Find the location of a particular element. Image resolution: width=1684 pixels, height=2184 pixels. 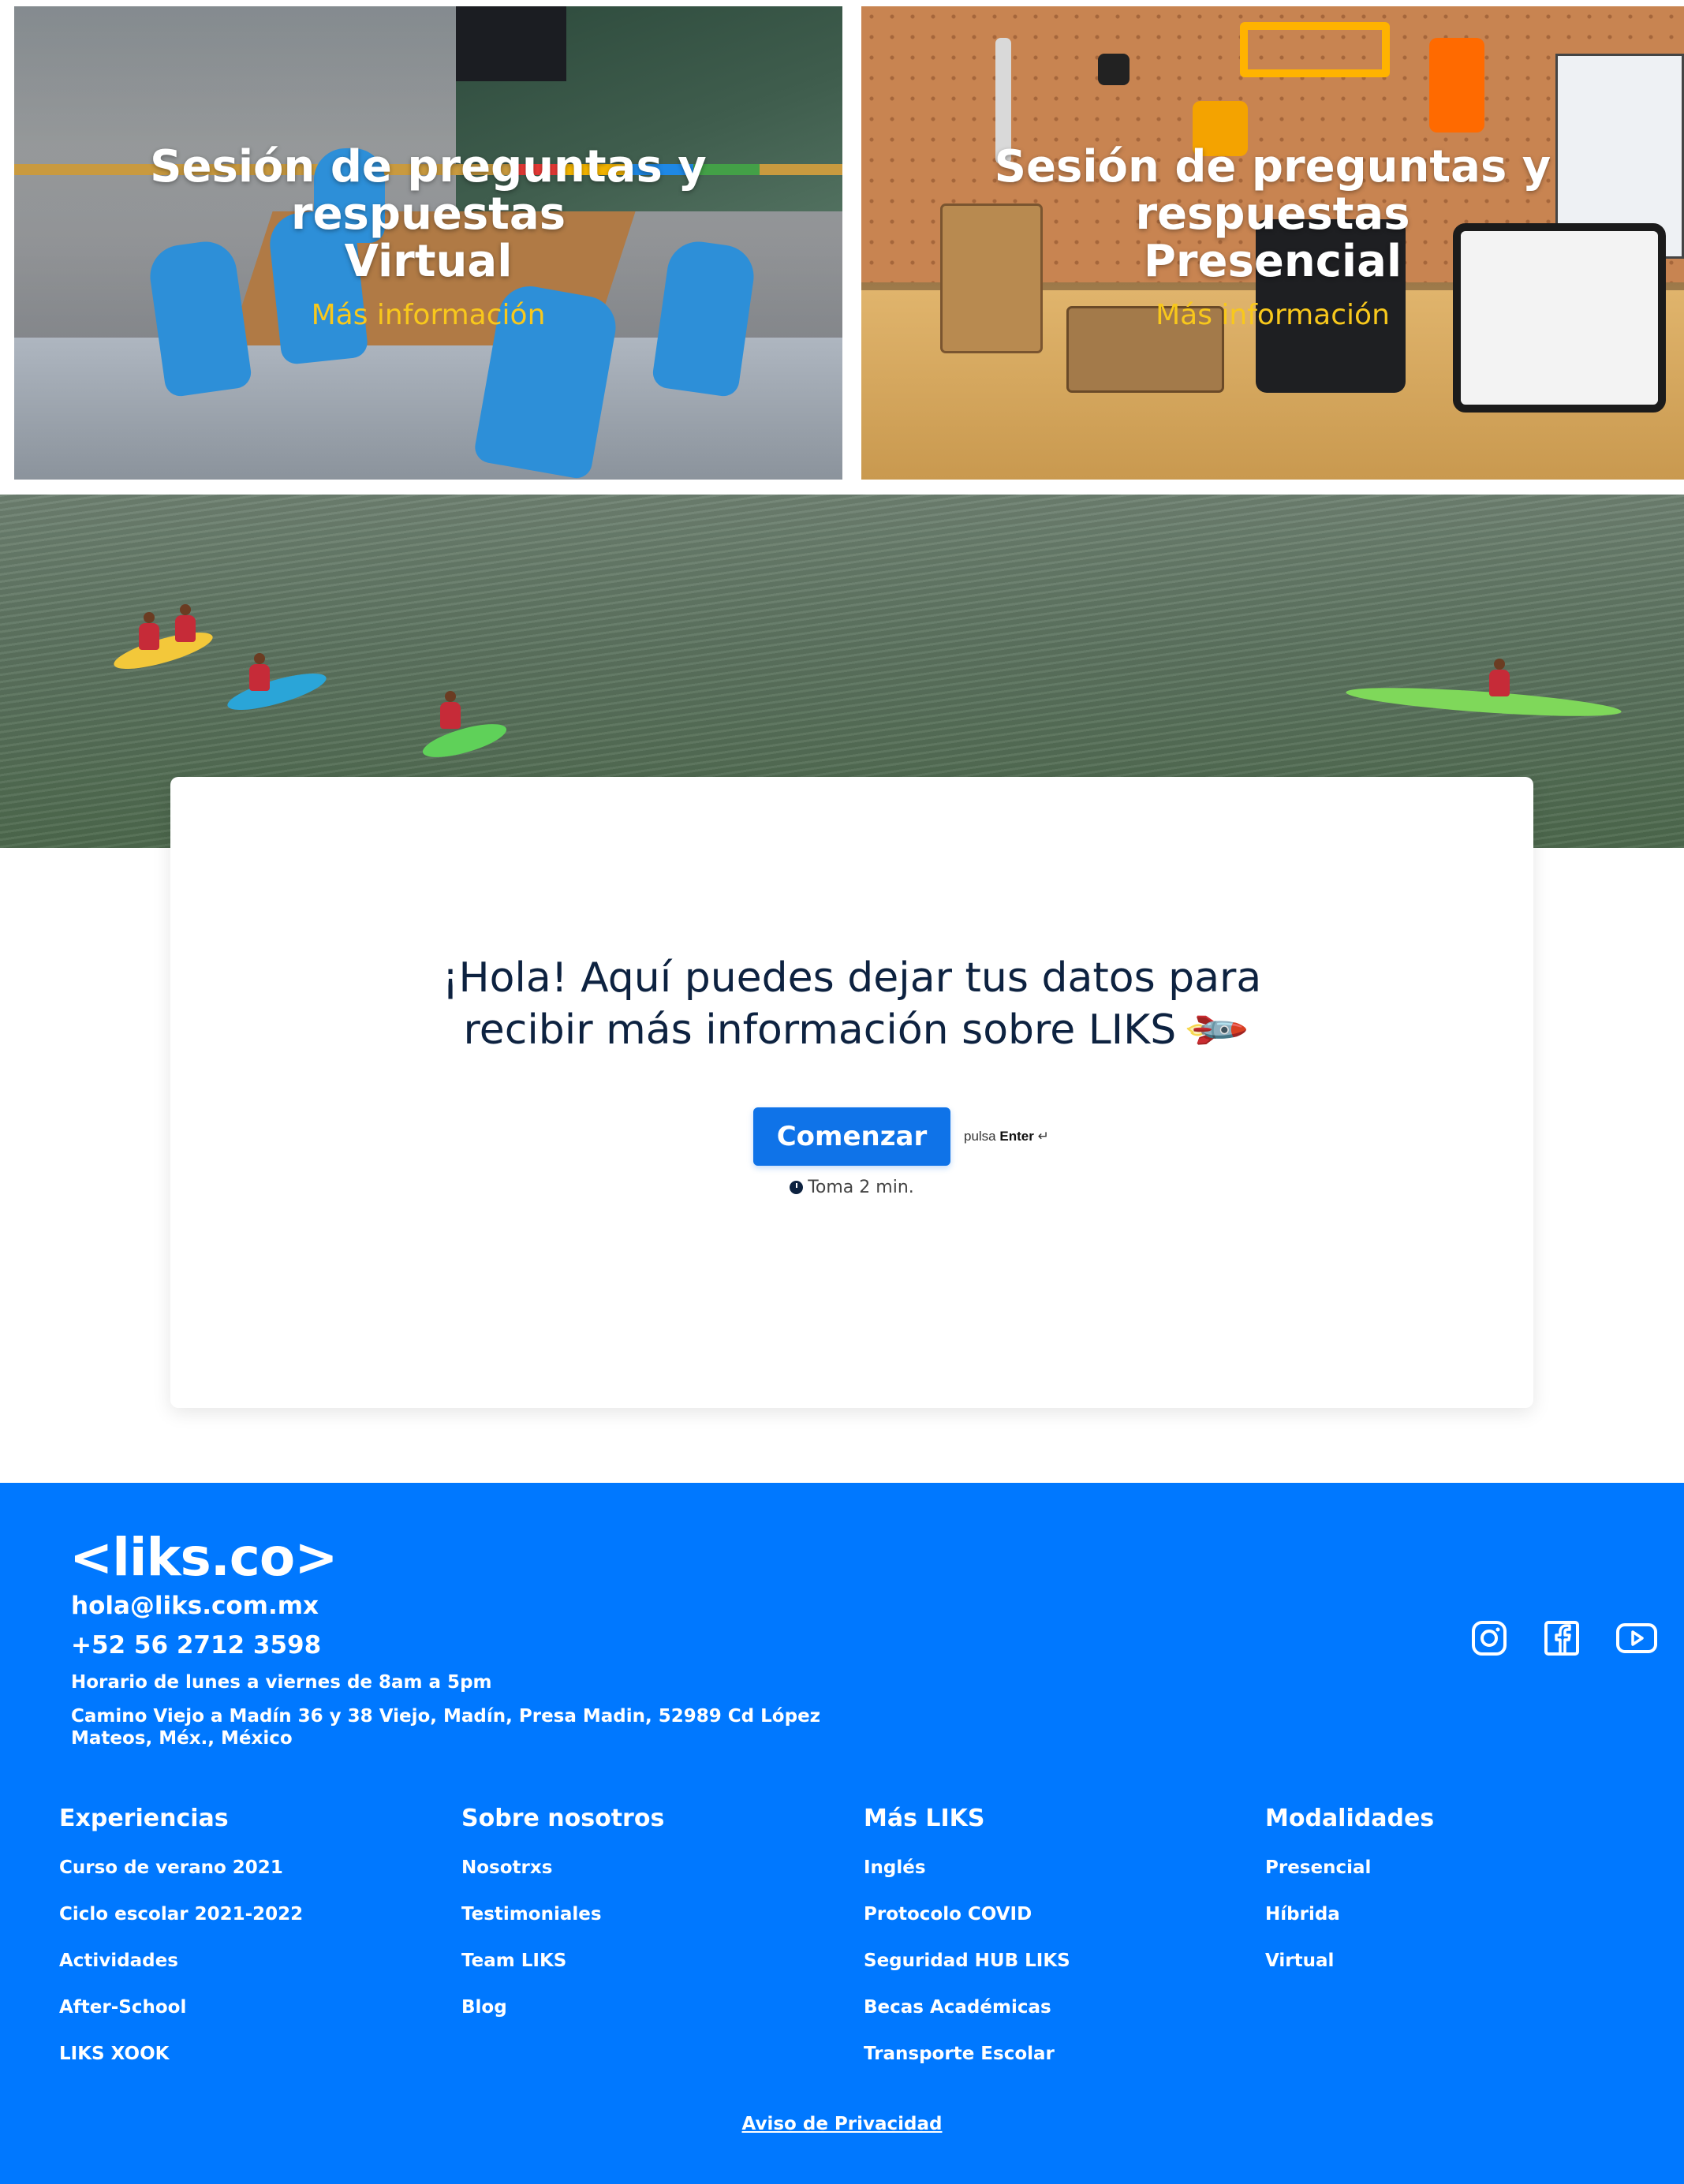

privacy-link: Aviso de Privacidad is located at coordinates (842, 2124).